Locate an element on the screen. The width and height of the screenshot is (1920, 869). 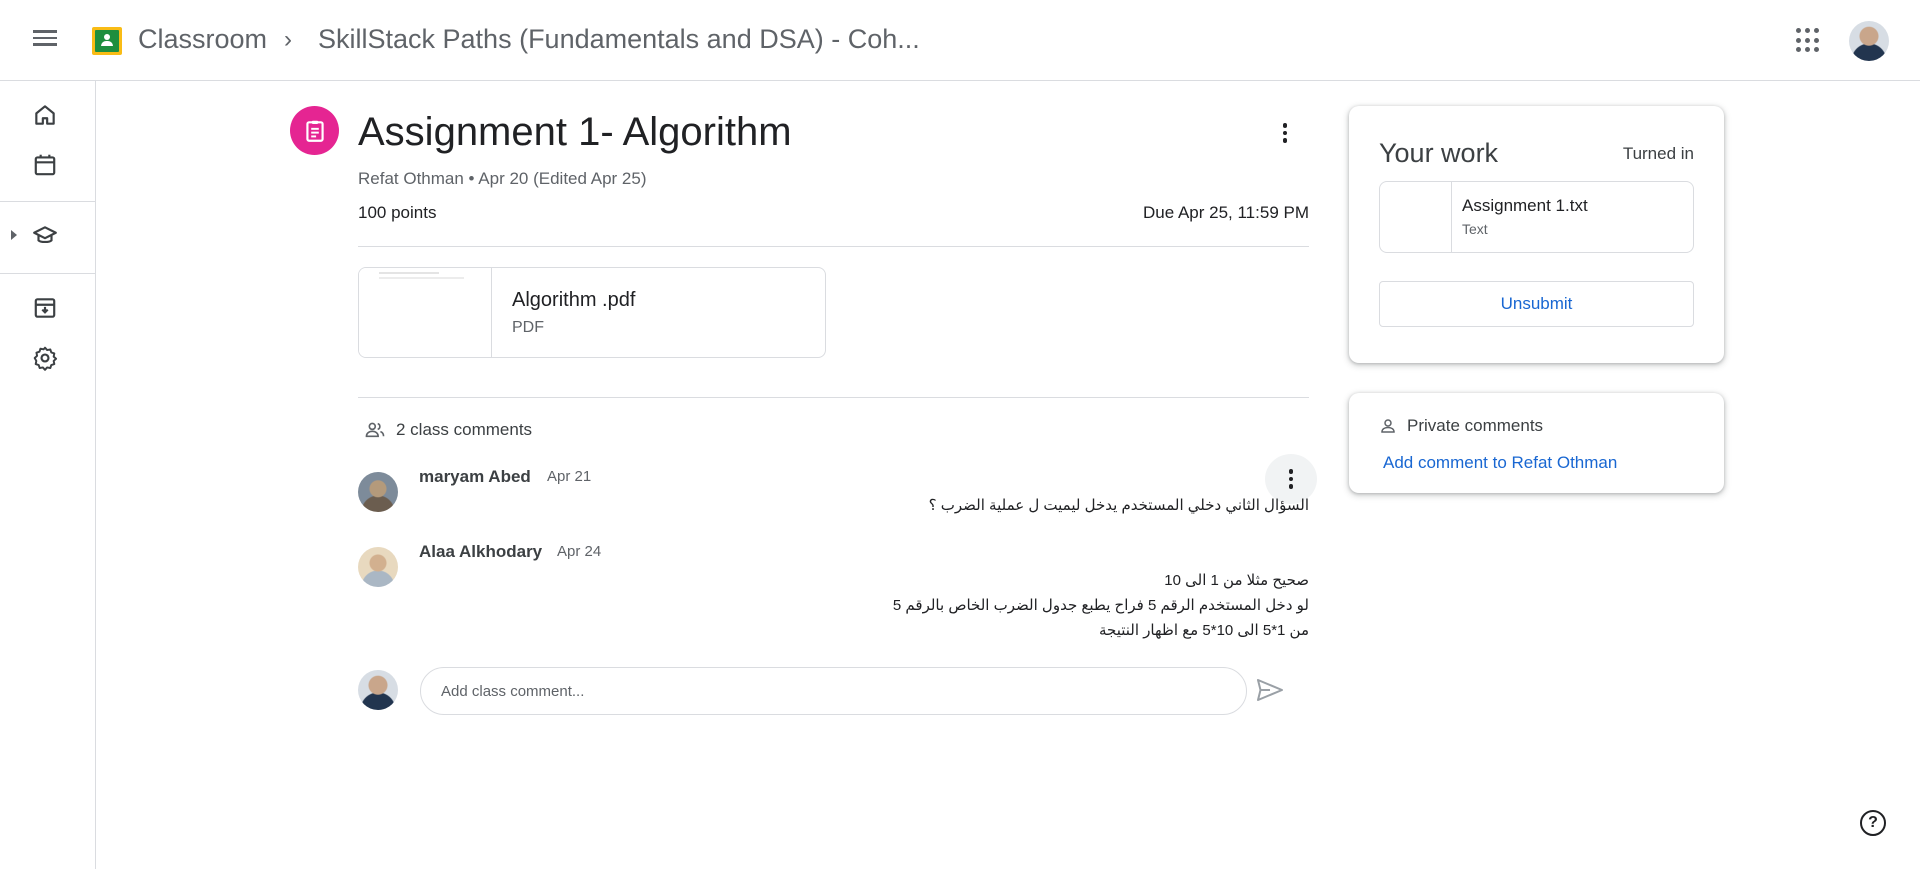
assignment-title: Assignment 1- Algorithm is located at coordinates (575, 132).